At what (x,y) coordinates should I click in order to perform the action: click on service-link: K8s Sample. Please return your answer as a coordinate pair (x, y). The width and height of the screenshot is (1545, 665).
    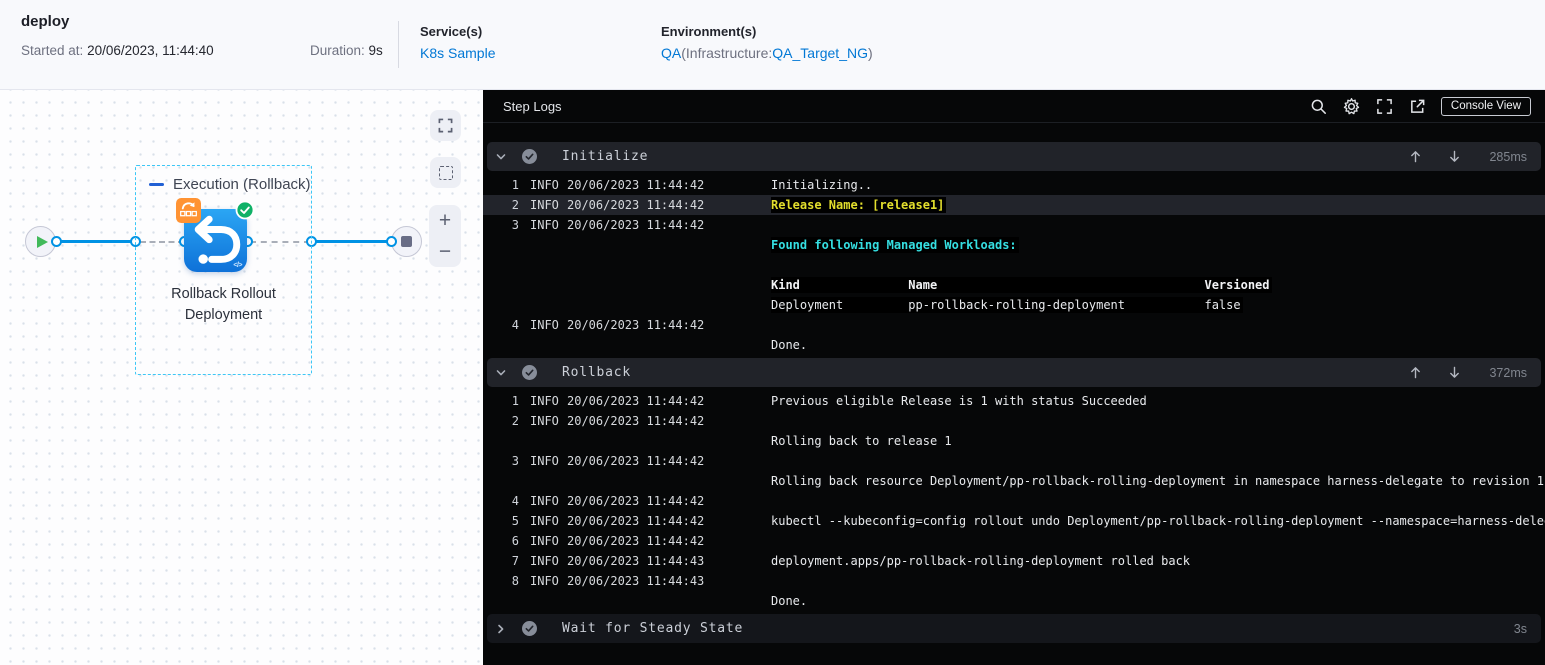
    Looking at the image, I should click on (457, 53).